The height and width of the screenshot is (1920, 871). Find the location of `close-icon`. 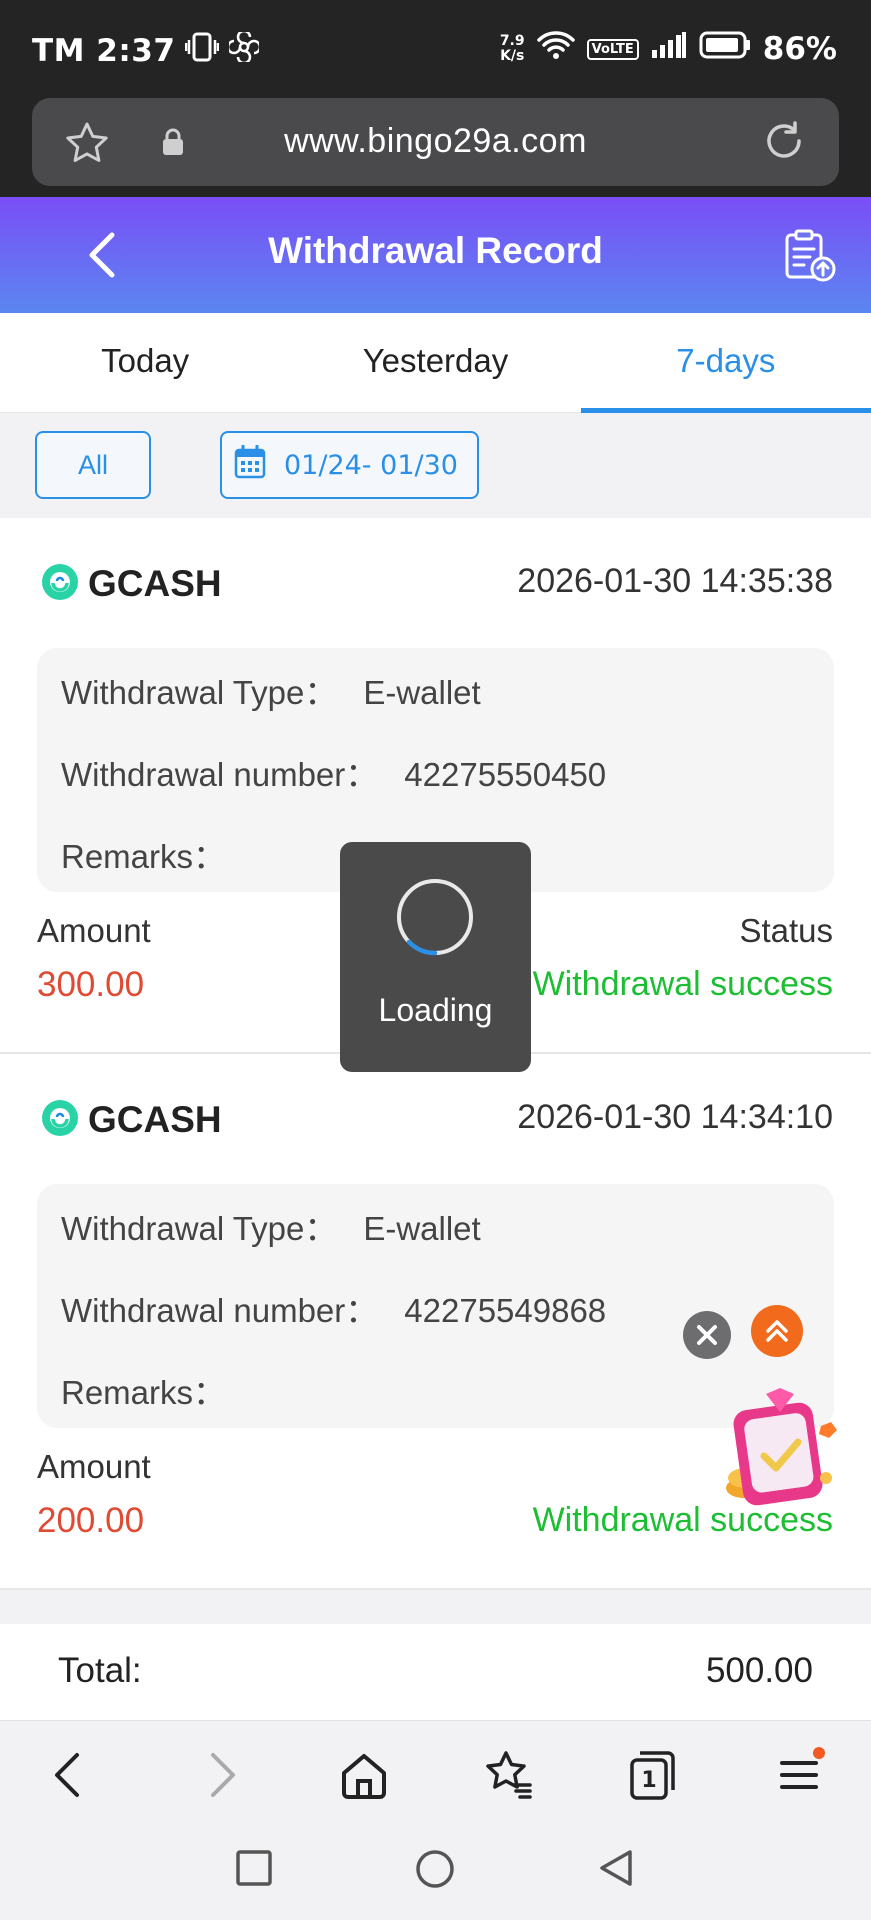

close-icon is located at coordinates (707, 1335).